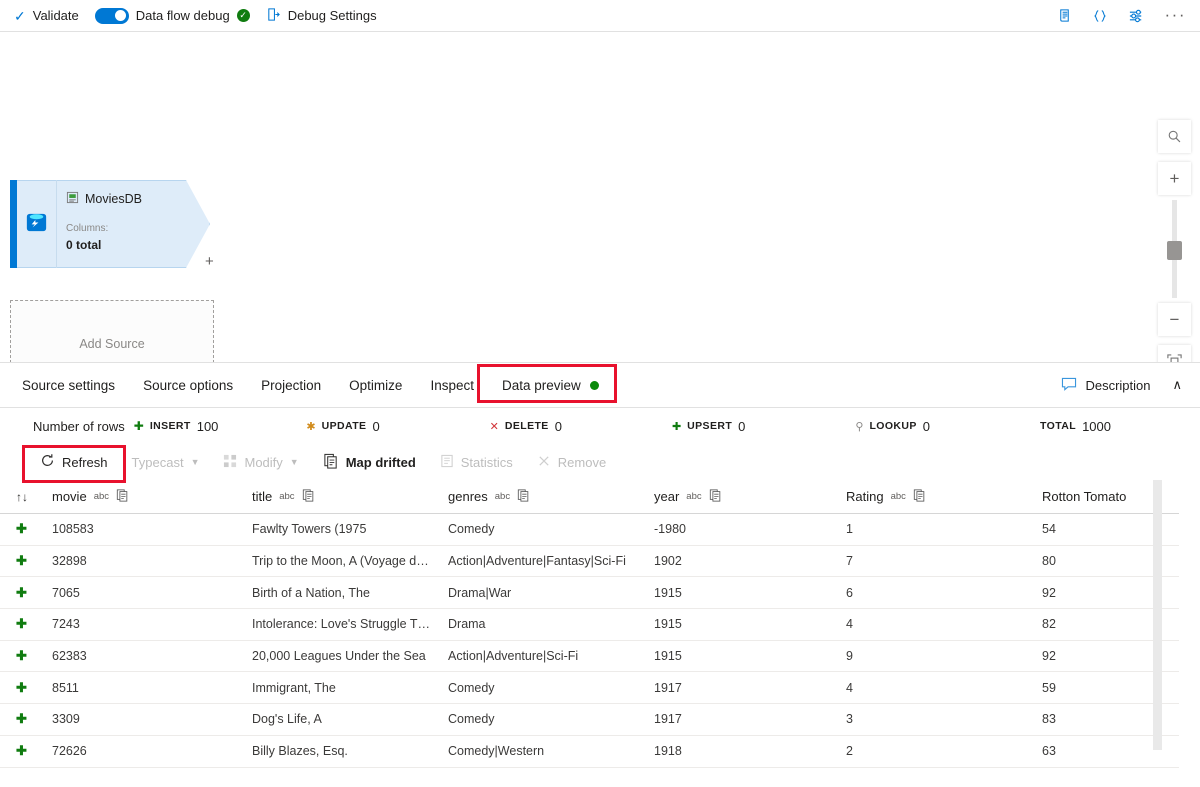  Describe the element at coordinates (551, 497) in the screenshot. I see `column-header-genres: genres abc` at that location.